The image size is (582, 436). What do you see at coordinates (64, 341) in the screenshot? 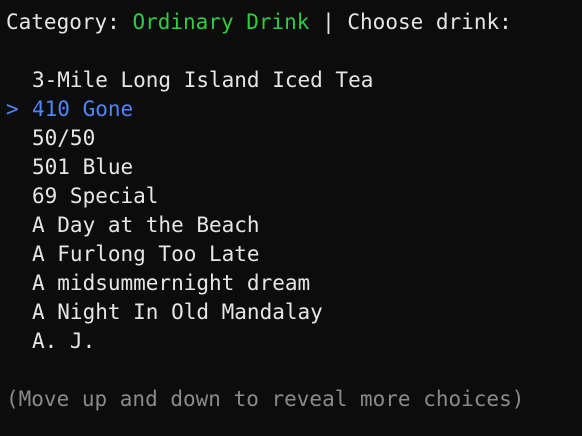
I see `choice-label: A. J.` at bounding box center [64, 341].